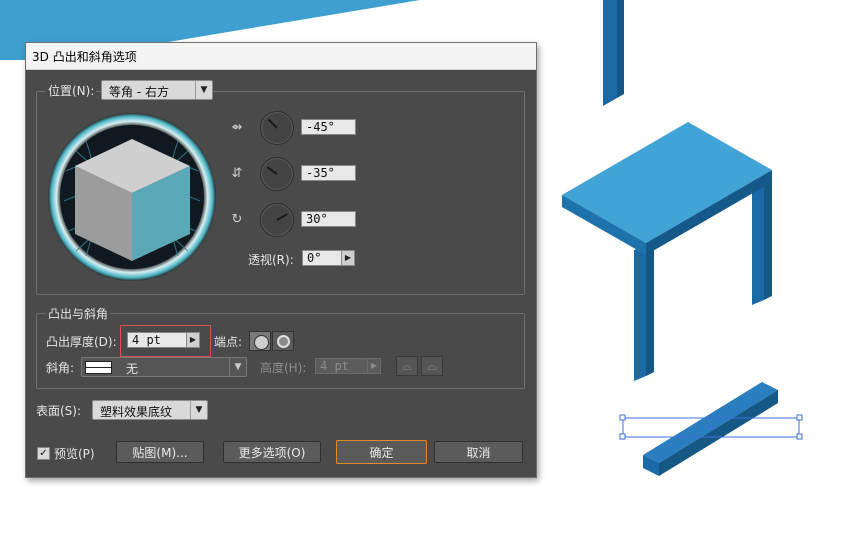 The image size is (859, 533). What do you see at coordinates (381, 452) in the screenshot?
I see `ok-button: 确定` at bounding box center [381, 452].